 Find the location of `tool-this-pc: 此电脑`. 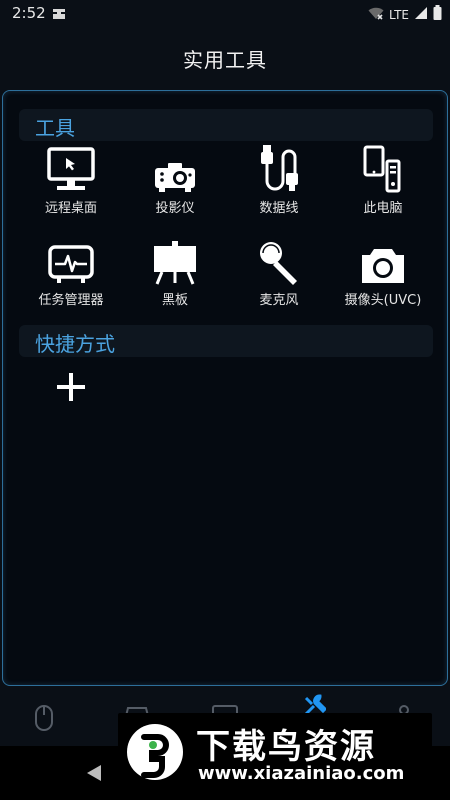

tool-this-pc: 此电脑 is located at coordinates (383, 178).